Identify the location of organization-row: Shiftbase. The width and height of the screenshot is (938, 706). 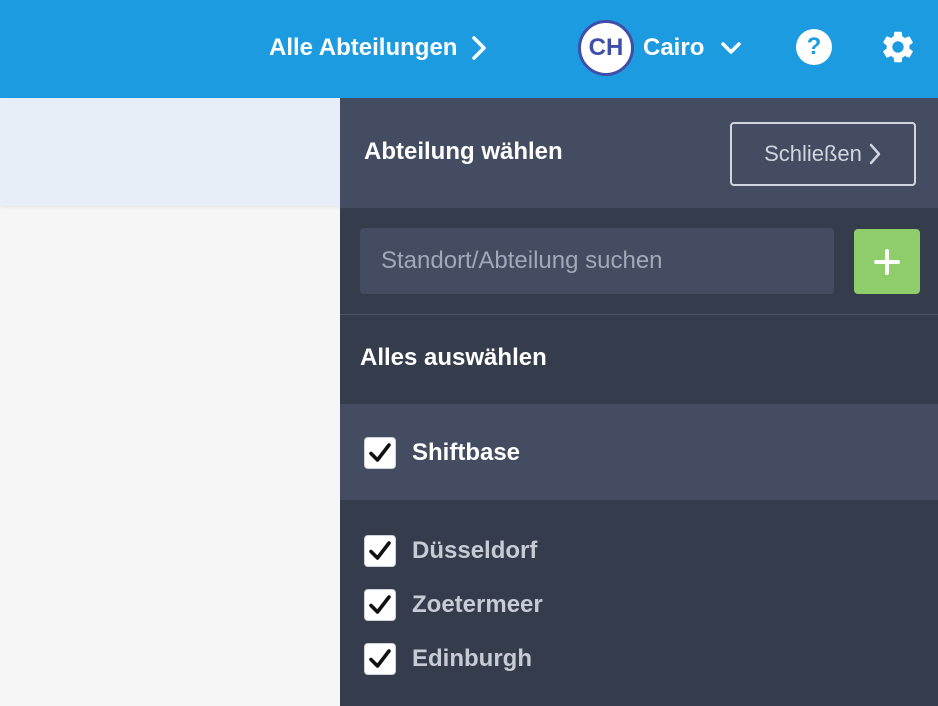
(639, 452).